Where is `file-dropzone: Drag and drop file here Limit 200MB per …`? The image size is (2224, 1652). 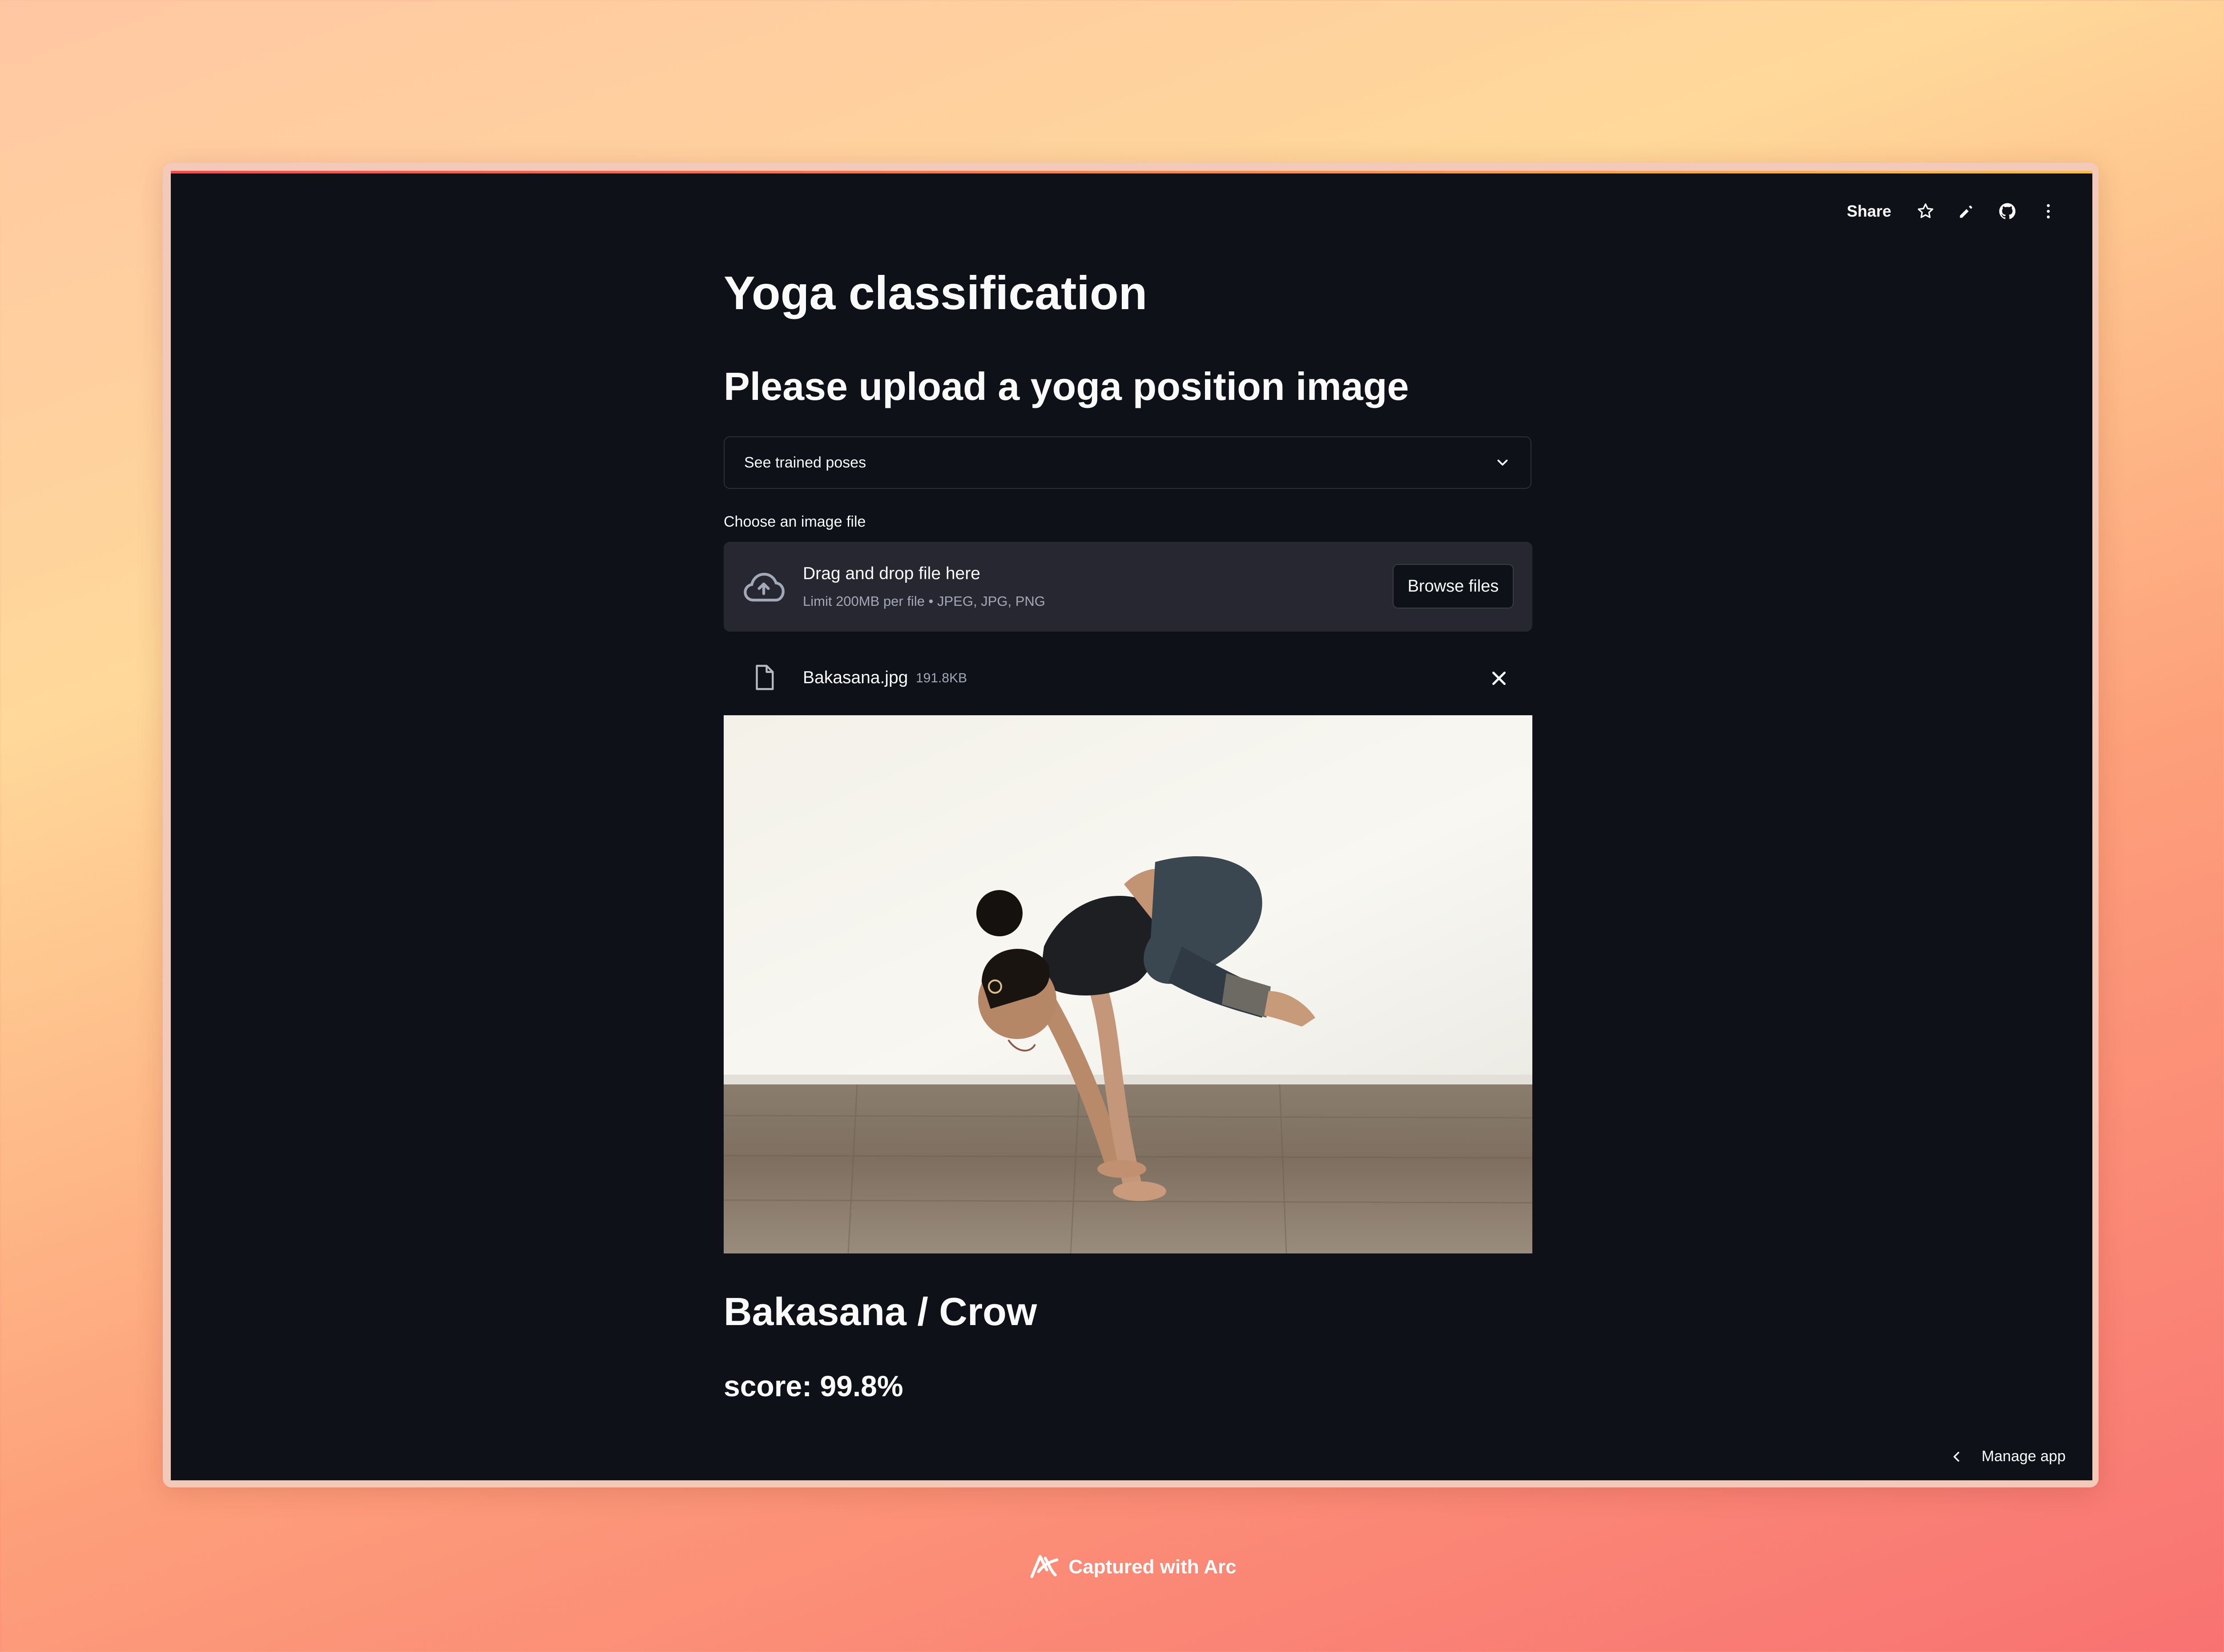 file-dropzone: Drag and drop file here Limit 200MB per … is located at coordinates (1128, 587).